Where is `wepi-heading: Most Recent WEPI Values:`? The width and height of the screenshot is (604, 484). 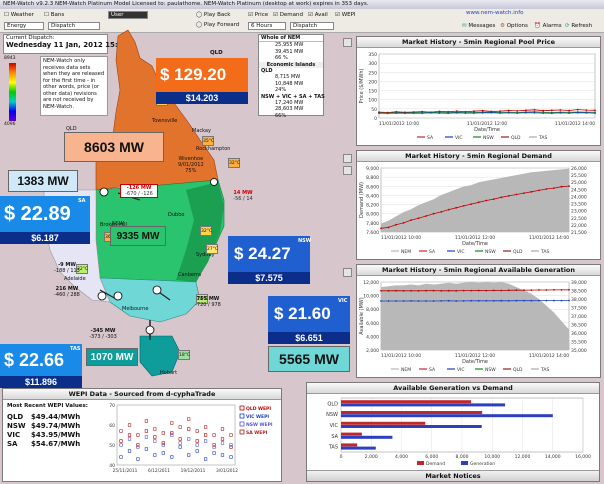 wepi-heading: Most Recent WEPI Values: is located at coordinates (47, 406).